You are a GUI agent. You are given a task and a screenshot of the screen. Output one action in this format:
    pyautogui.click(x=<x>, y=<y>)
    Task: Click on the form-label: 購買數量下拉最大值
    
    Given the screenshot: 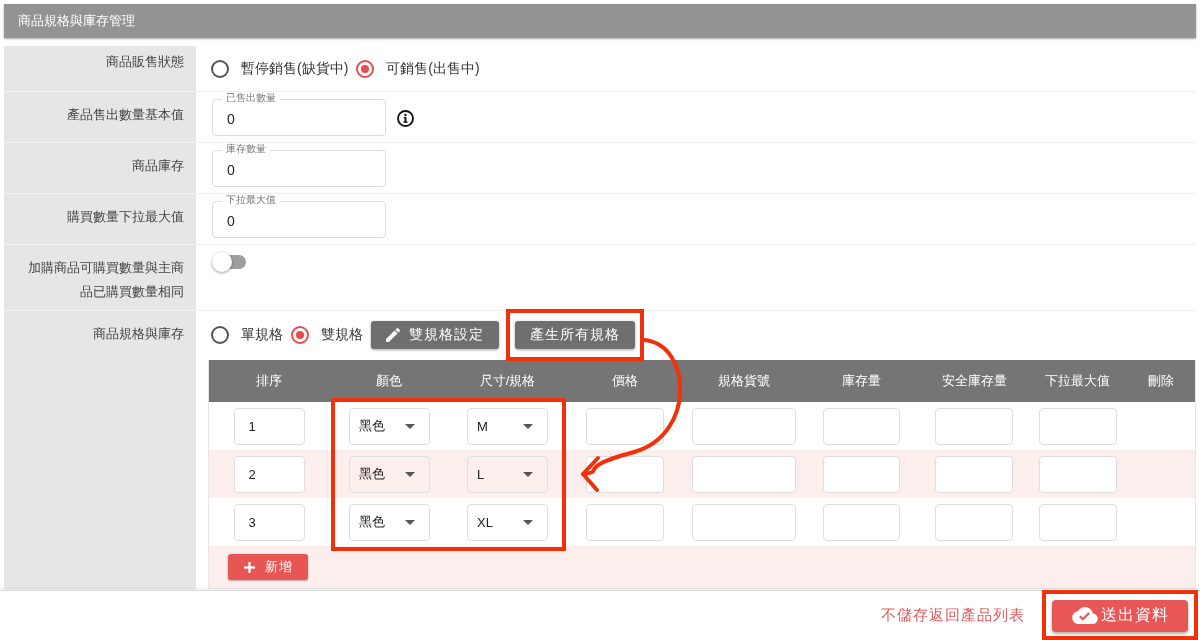 What is the action you would take?
    pyautogui.click(x=125, y=216)
    